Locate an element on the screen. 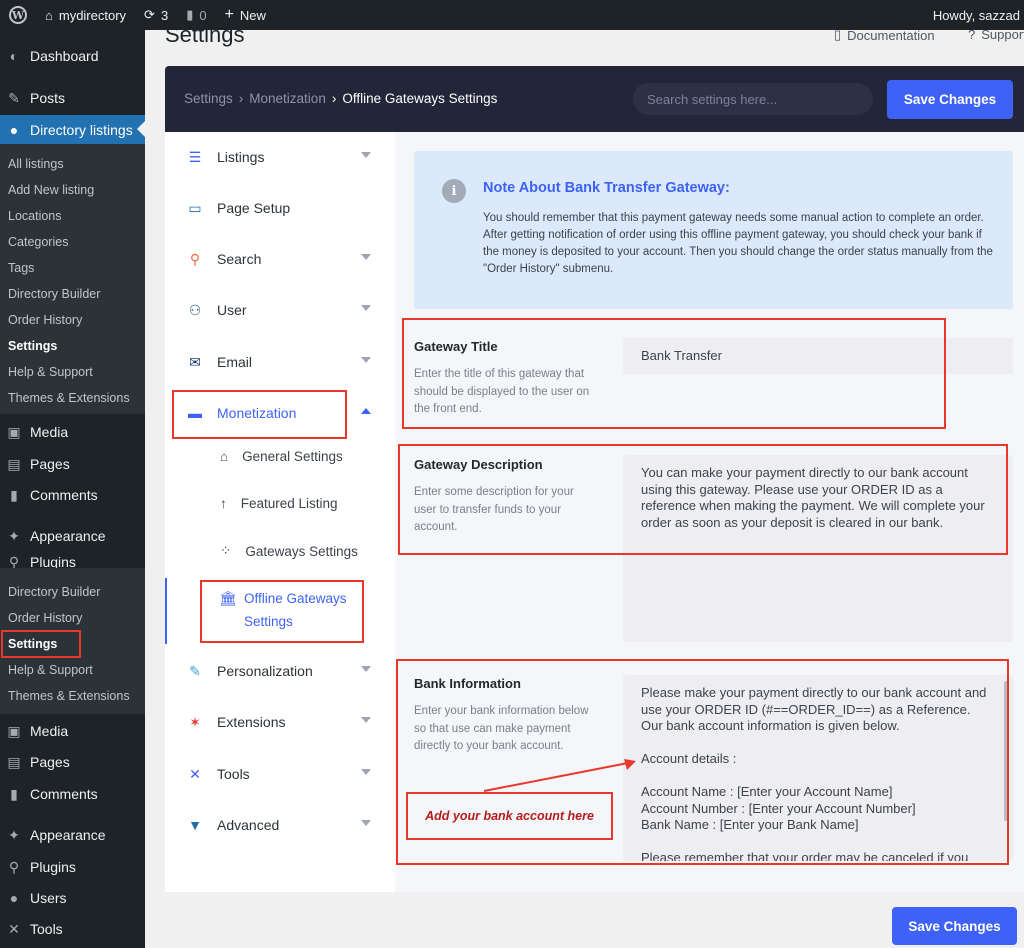 This screenshot has width=1024, height=948. annotation-arrow is located at coordinates (559, 775).